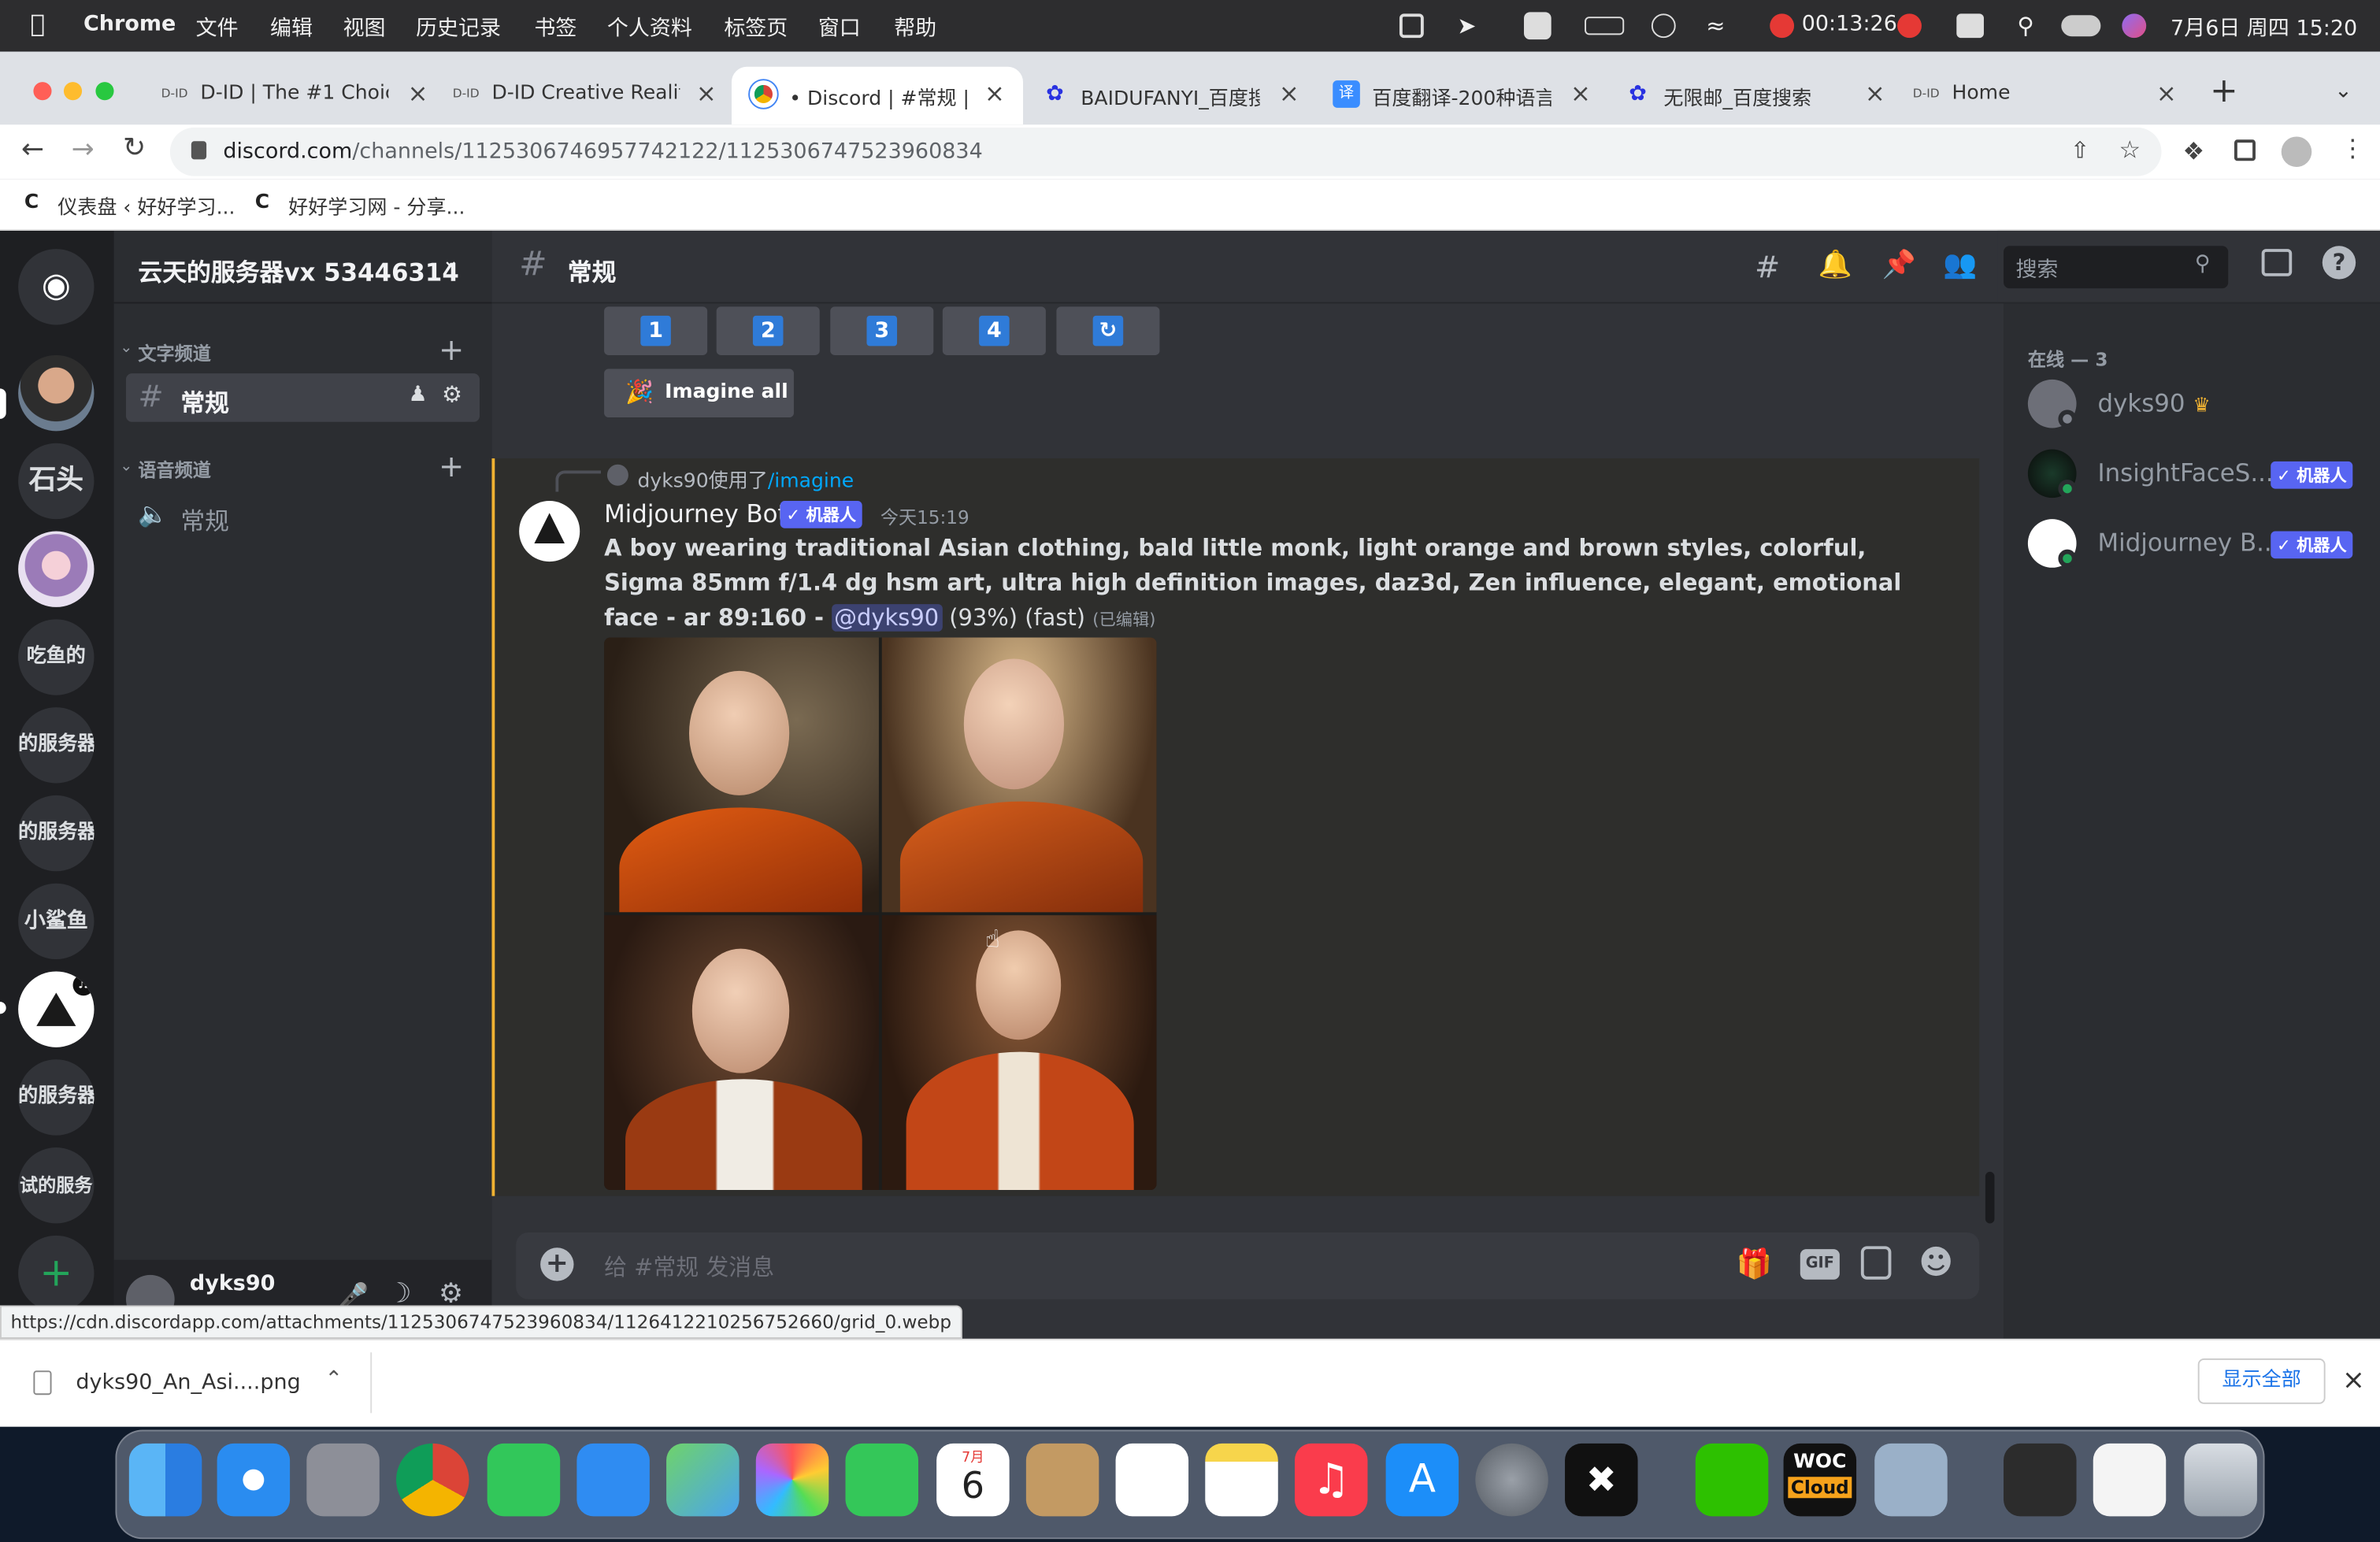 This screenshot has width=2380, height=1542. I want to click on server-avatar-anime, so click(56, 569).